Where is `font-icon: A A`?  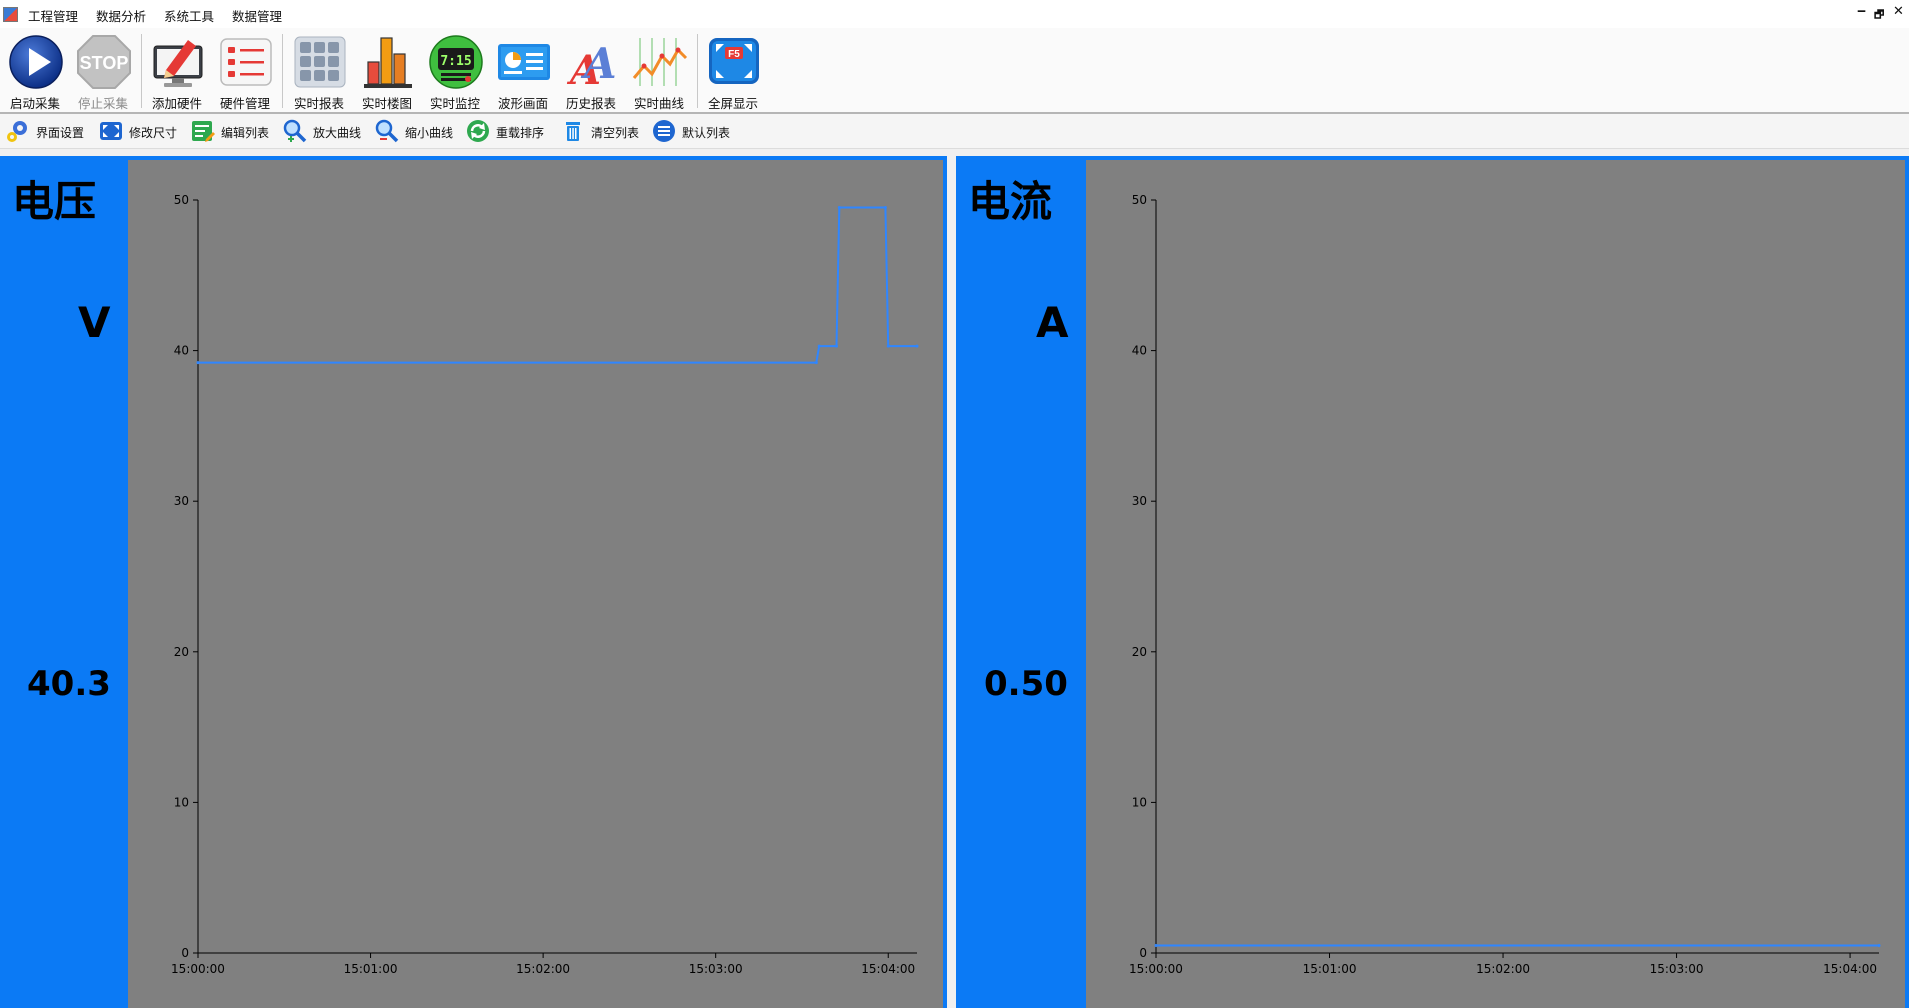 font-icon: A A is located at coordinates (591, 64).